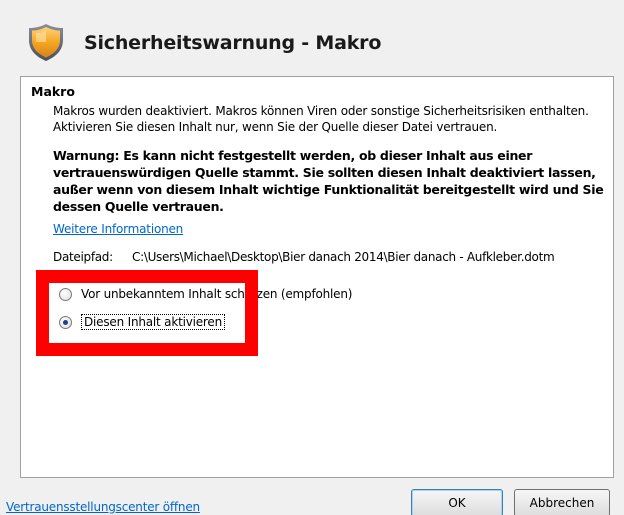  Describe the element at coordinates (103, 507) in the screenshot. I see `trust-center-link: Vertrauensstellungscenter öffnen` at that location.